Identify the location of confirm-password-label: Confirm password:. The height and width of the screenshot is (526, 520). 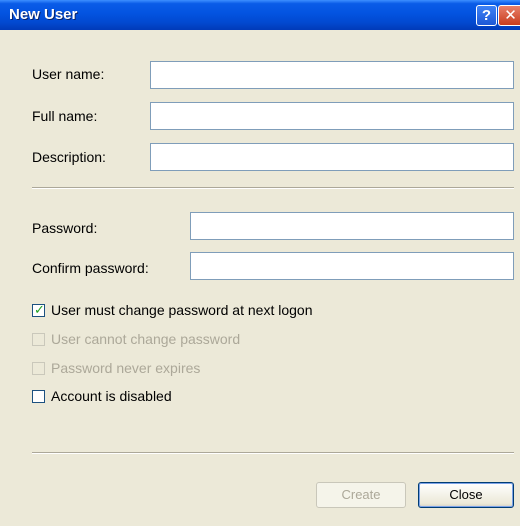
(90, 268).